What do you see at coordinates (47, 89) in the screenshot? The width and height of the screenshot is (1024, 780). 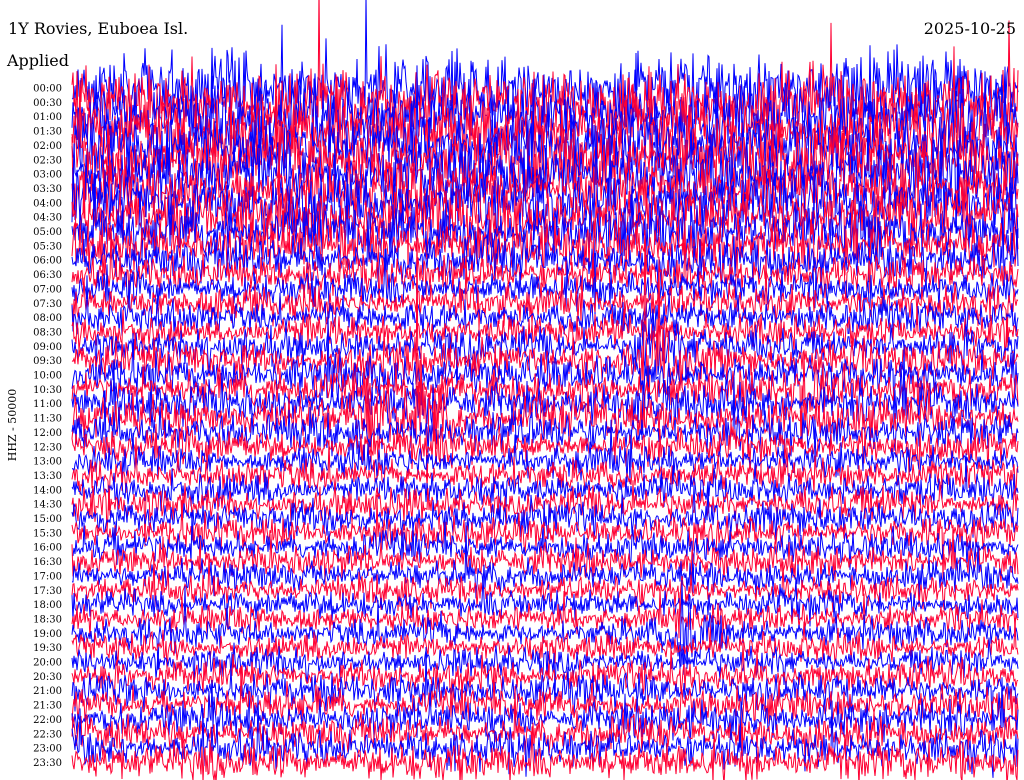 I see `time-tick-label: 00:00` at bounding box center [47, 89].